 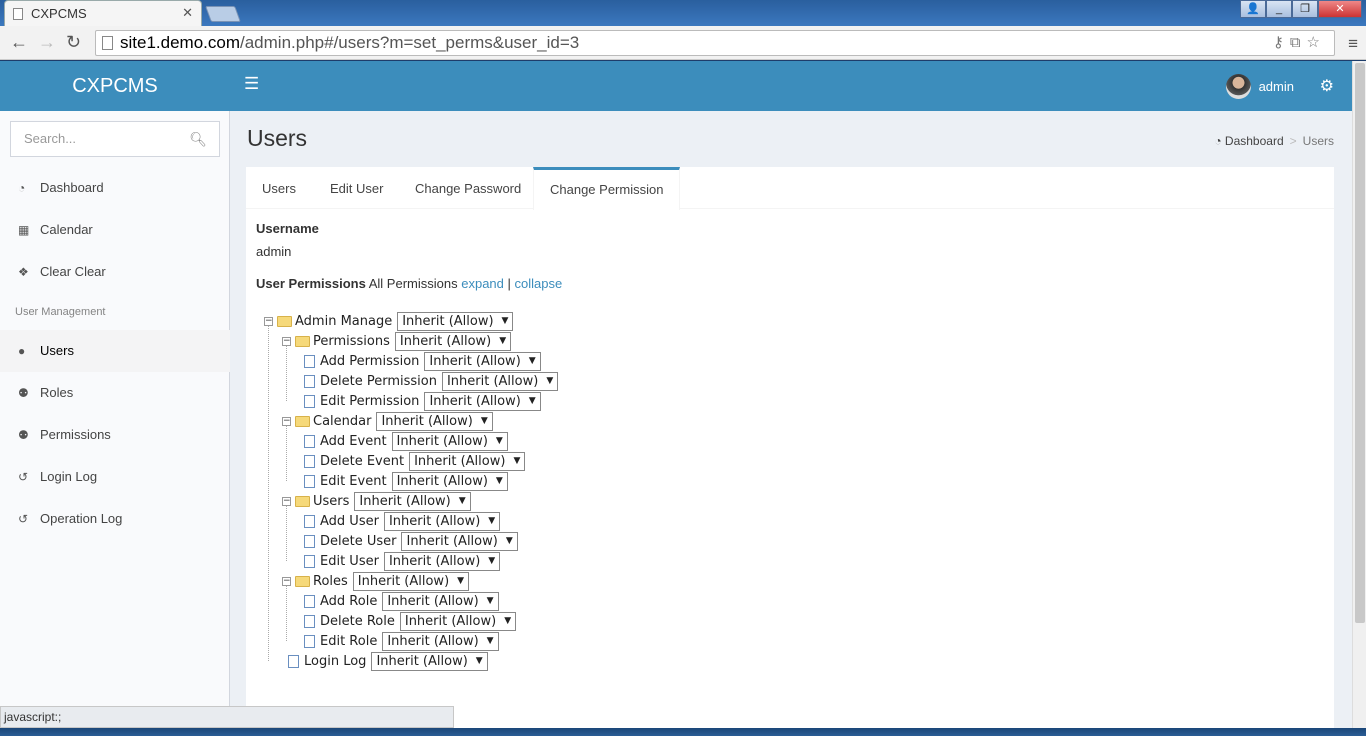 I want to click on tree-node-label: Roles, so click(x=330, y=581).